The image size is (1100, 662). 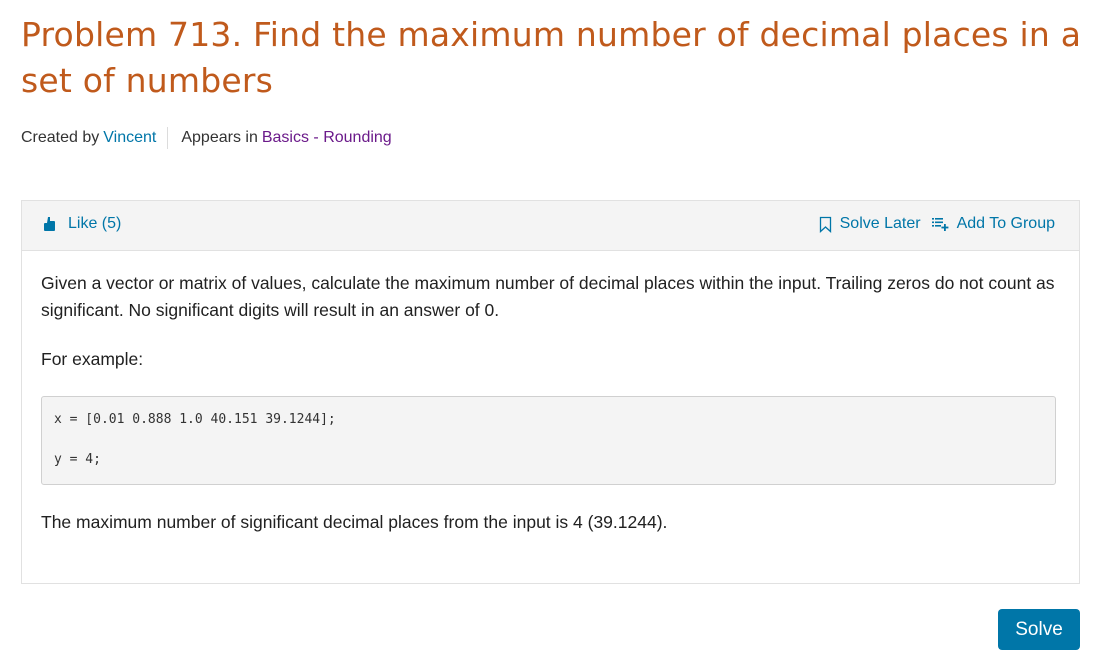 I want to click on author-link: Vincent, so click(x=129, y=138).